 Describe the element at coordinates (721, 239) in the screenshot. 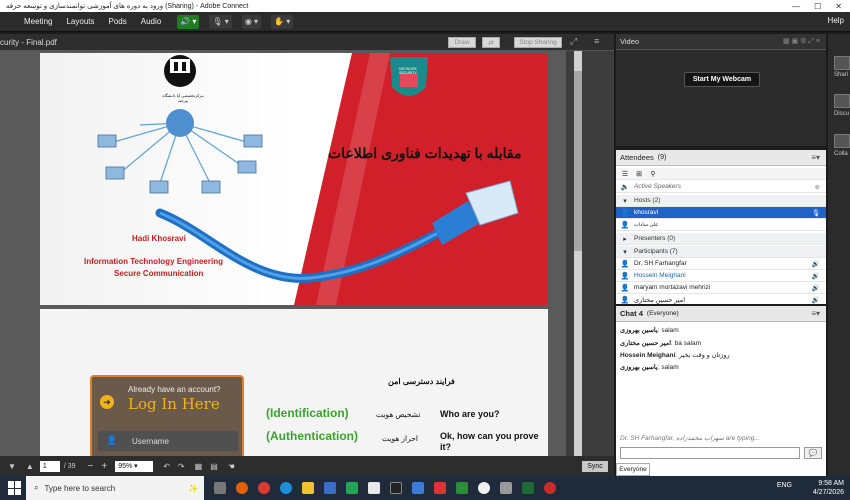

I see `presenters-section: ▸ Presenters (0)` at that location.